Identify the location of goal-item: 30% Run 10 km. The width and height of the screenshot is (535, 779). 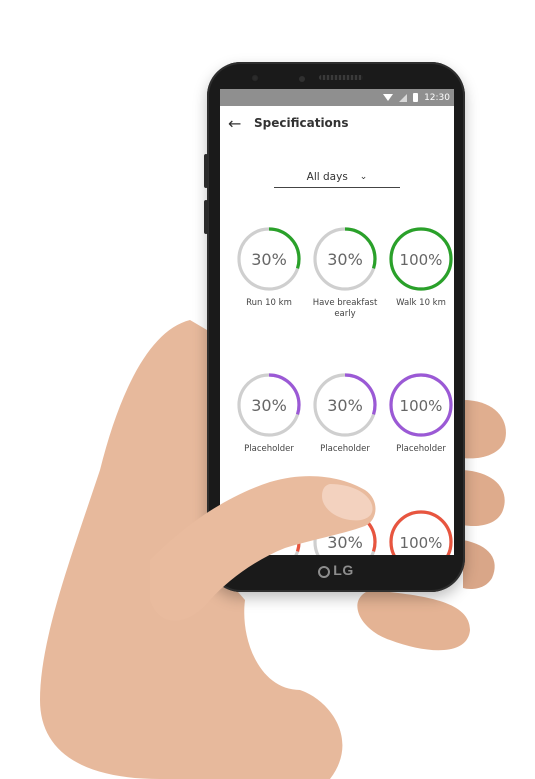
(269, 267).